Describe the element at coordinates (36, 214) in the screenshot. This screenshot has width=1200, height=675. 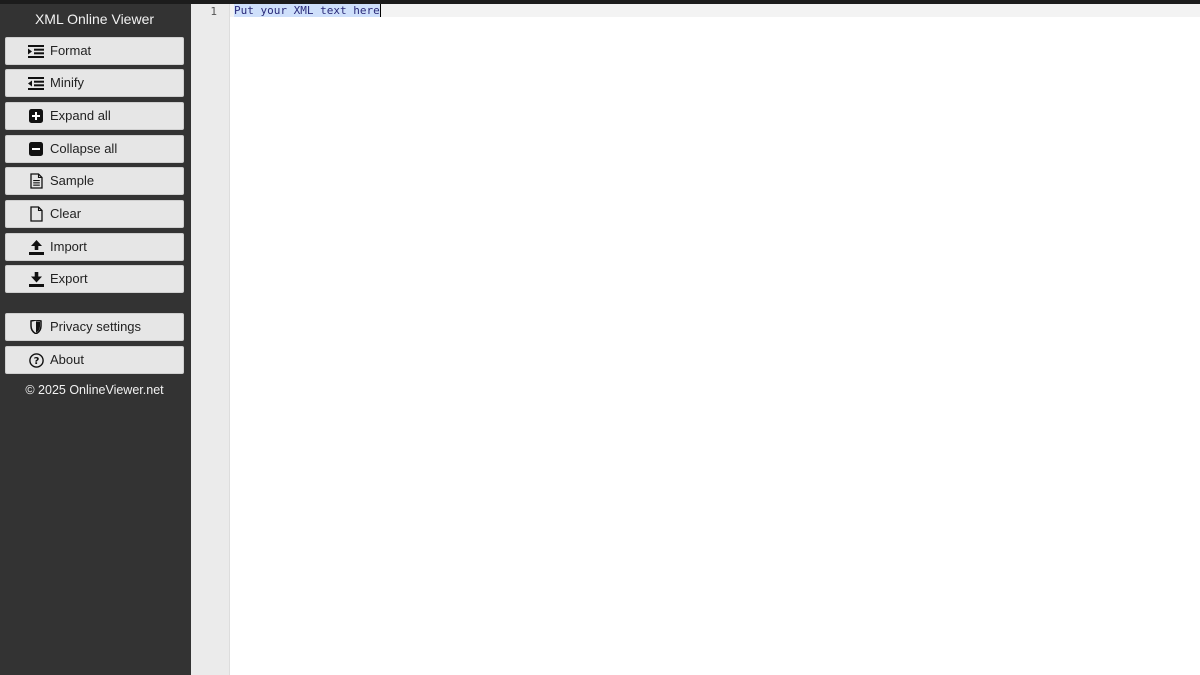
I see `blank-document-icon` at that location.